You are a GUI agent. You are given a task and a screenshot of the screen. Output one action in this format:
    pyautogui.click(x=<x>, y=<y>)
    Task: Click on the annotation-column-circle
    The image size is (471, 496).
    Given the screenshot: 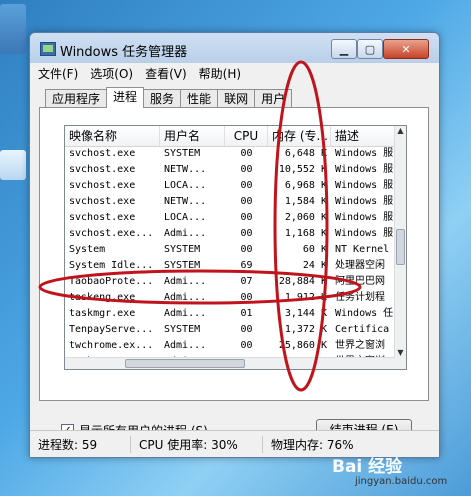 What is the action you would take?
    pyautogui.click(x=301, y=226)
    